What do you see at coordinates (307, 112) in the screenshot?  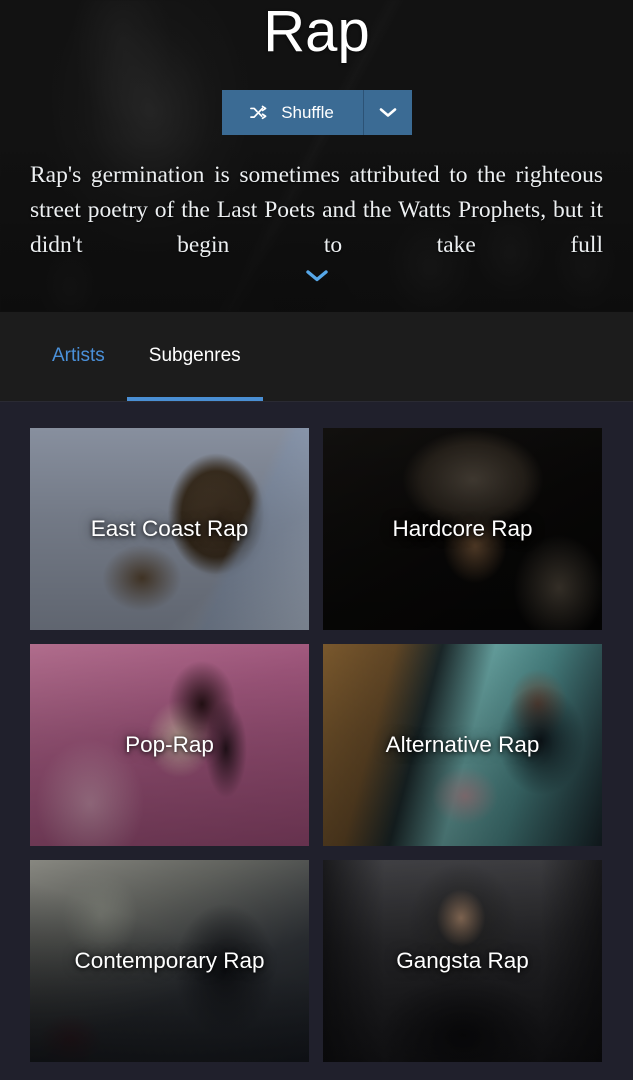 I see `shuffle-button-label: Shuffle` at bounding box center [307, 112].